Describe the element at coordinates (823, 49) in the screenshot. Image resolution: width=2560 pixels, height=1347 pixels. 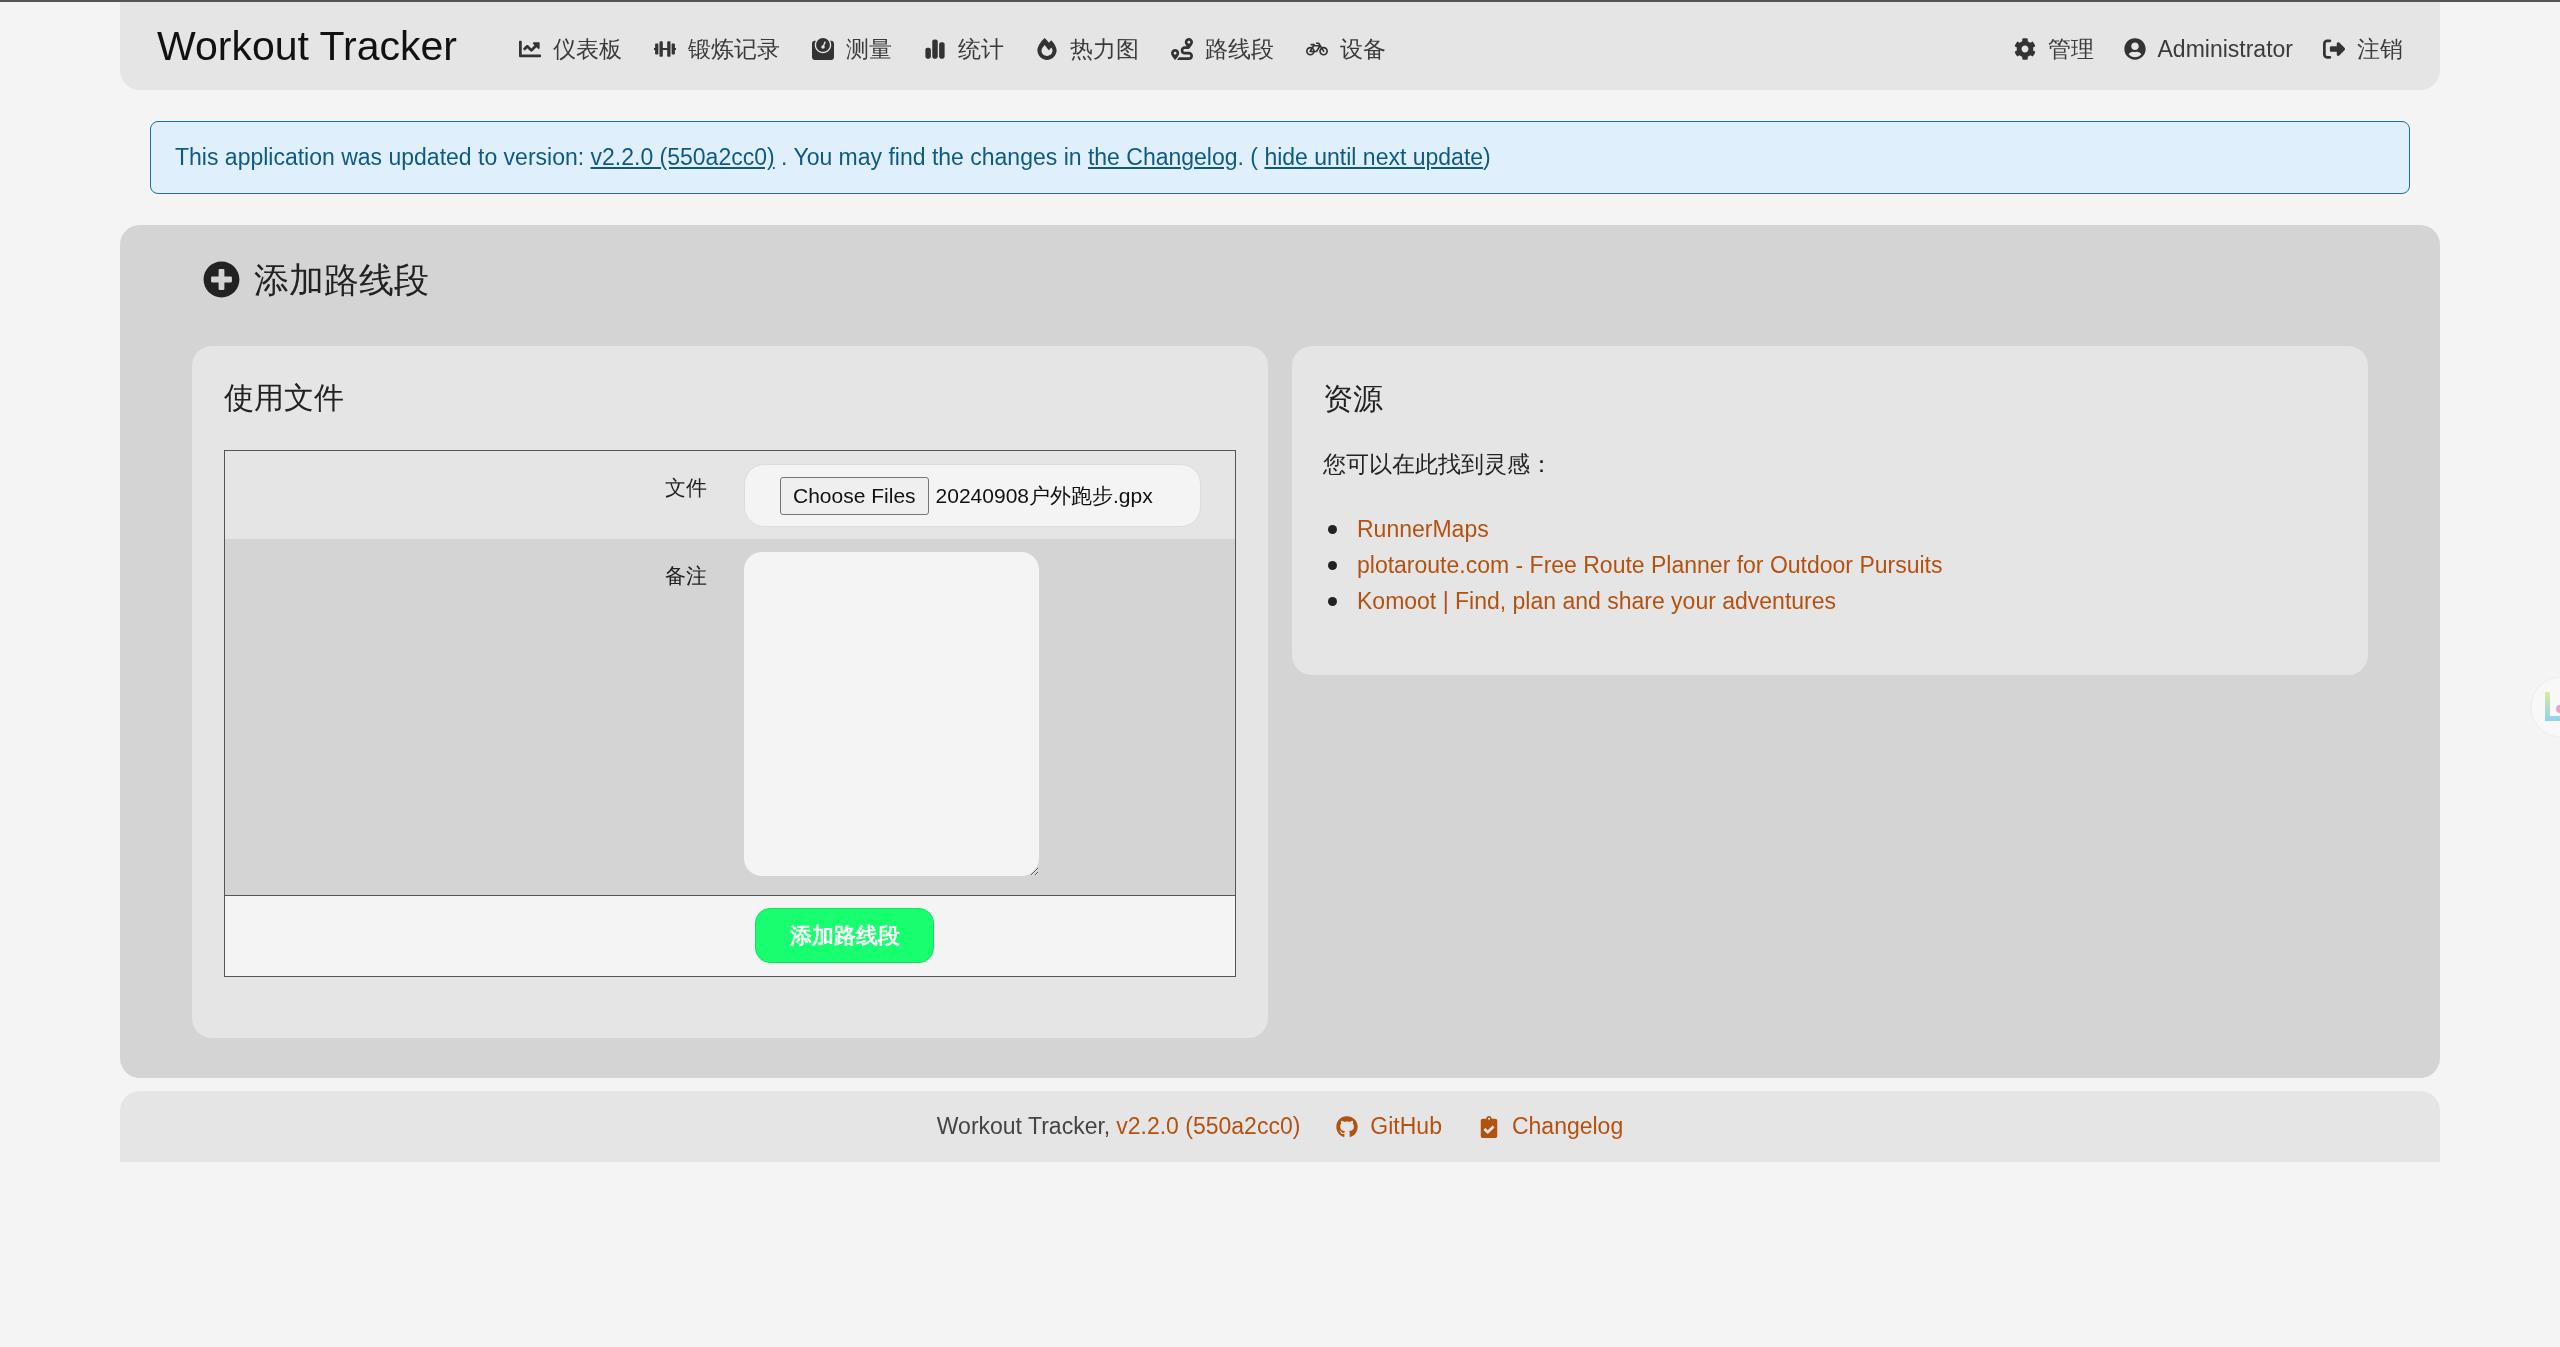
I see `weight-scale-icon` at that location.